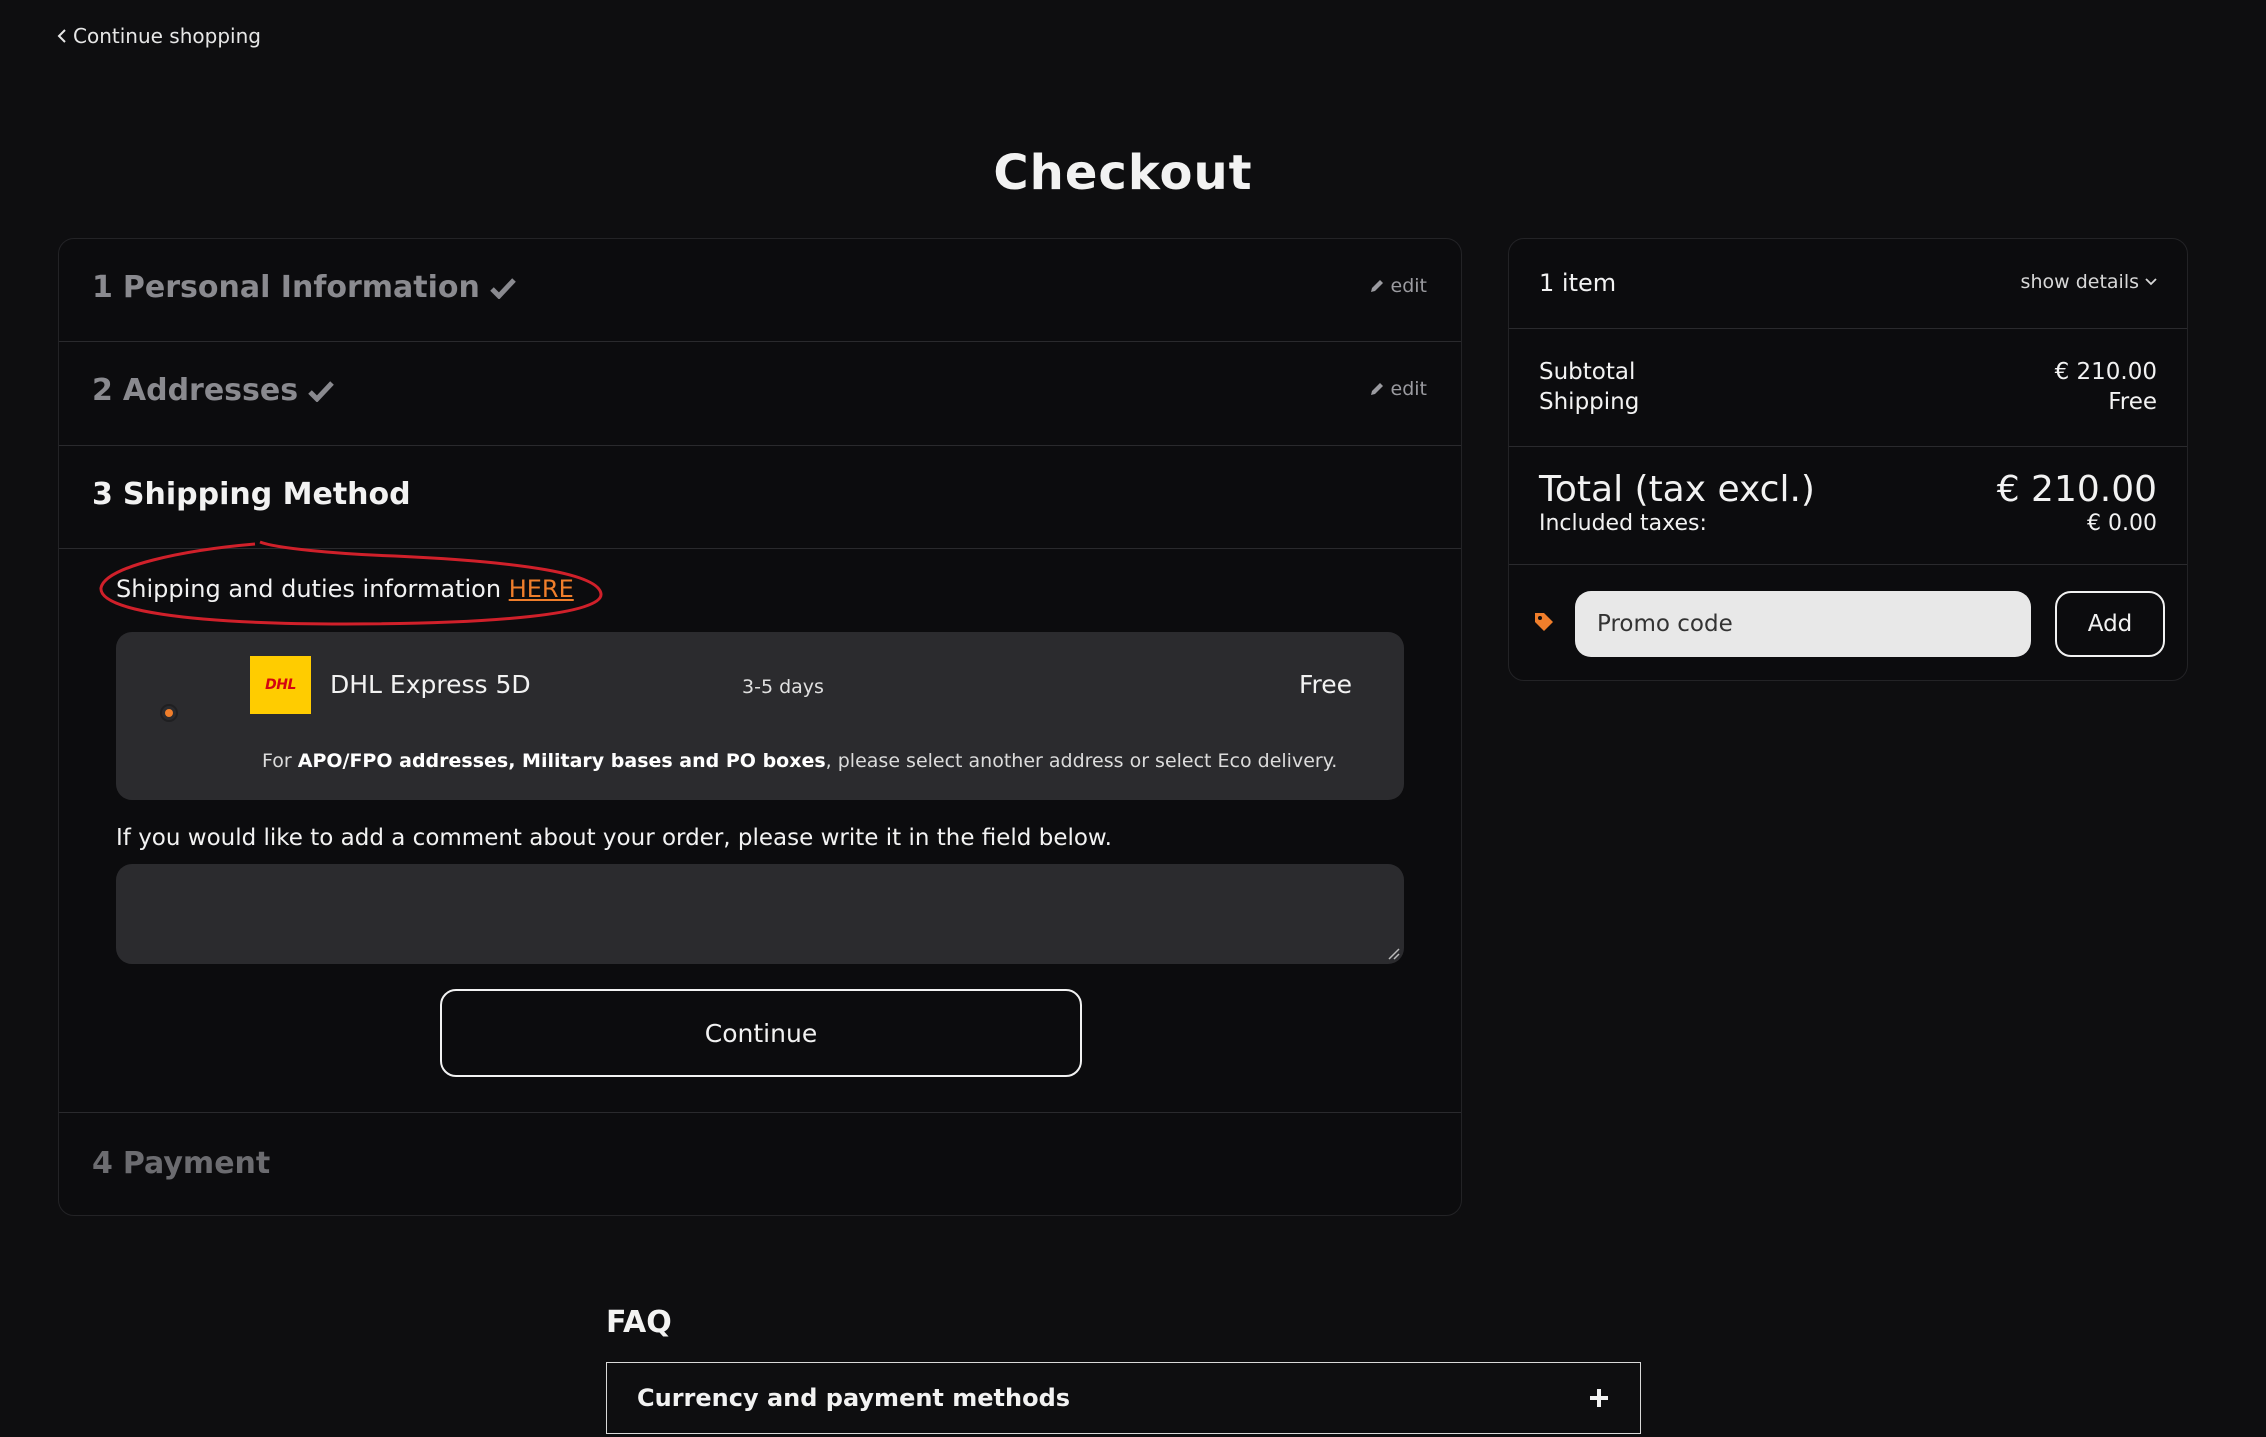 This screenshot has height=1437, width=2266. What do you see at coordinates (2079, 282) in the screenshot?
I see `show-details-label: show details` at bounding box center [2079, 282].